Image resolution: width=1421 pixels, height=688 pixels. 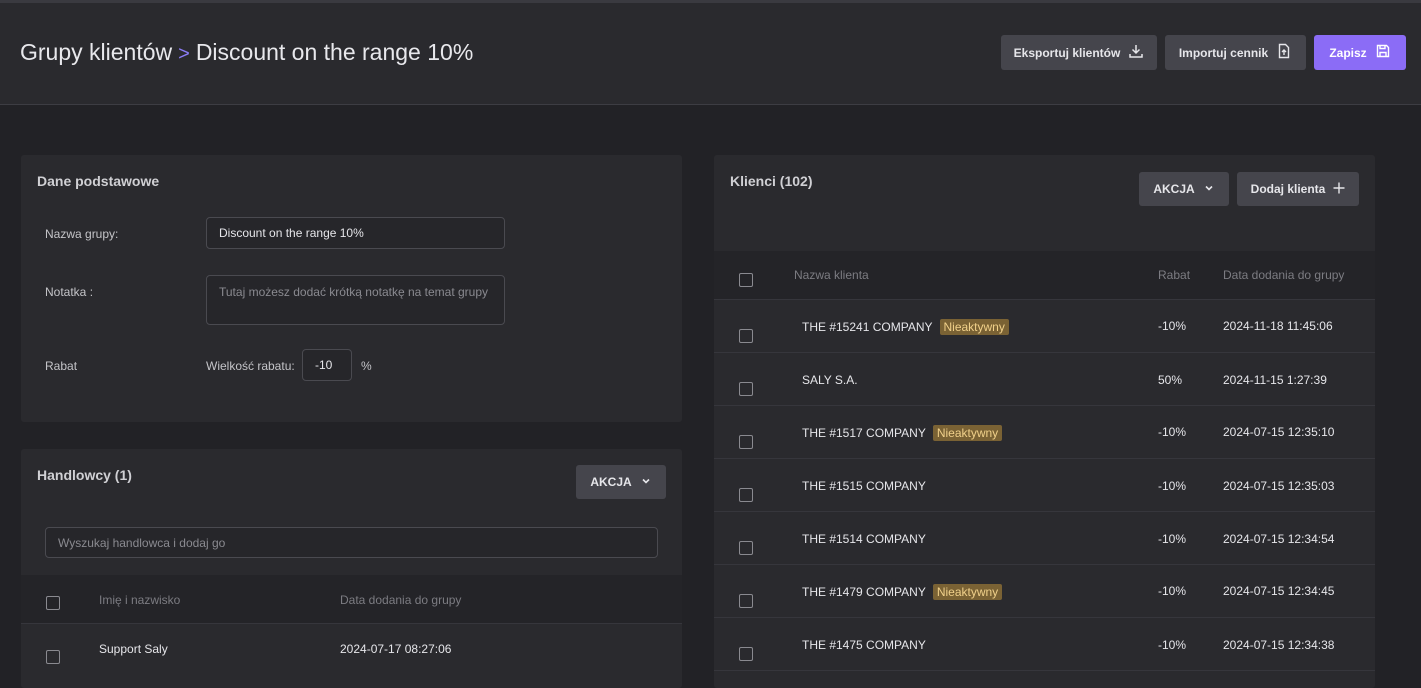 I want to click on sellers-action-button: AKCJA, so click(x=621, y=482).